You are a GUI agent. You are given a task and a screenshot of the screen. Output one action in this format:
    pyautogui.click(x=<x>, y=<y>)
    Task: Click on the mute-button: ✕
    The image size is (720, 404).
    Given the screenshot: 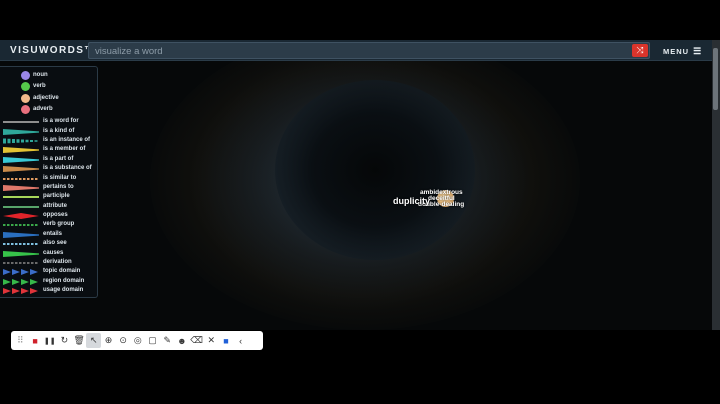 What is the action you would take?
    pyautogui.click(x=211, y=340)
    